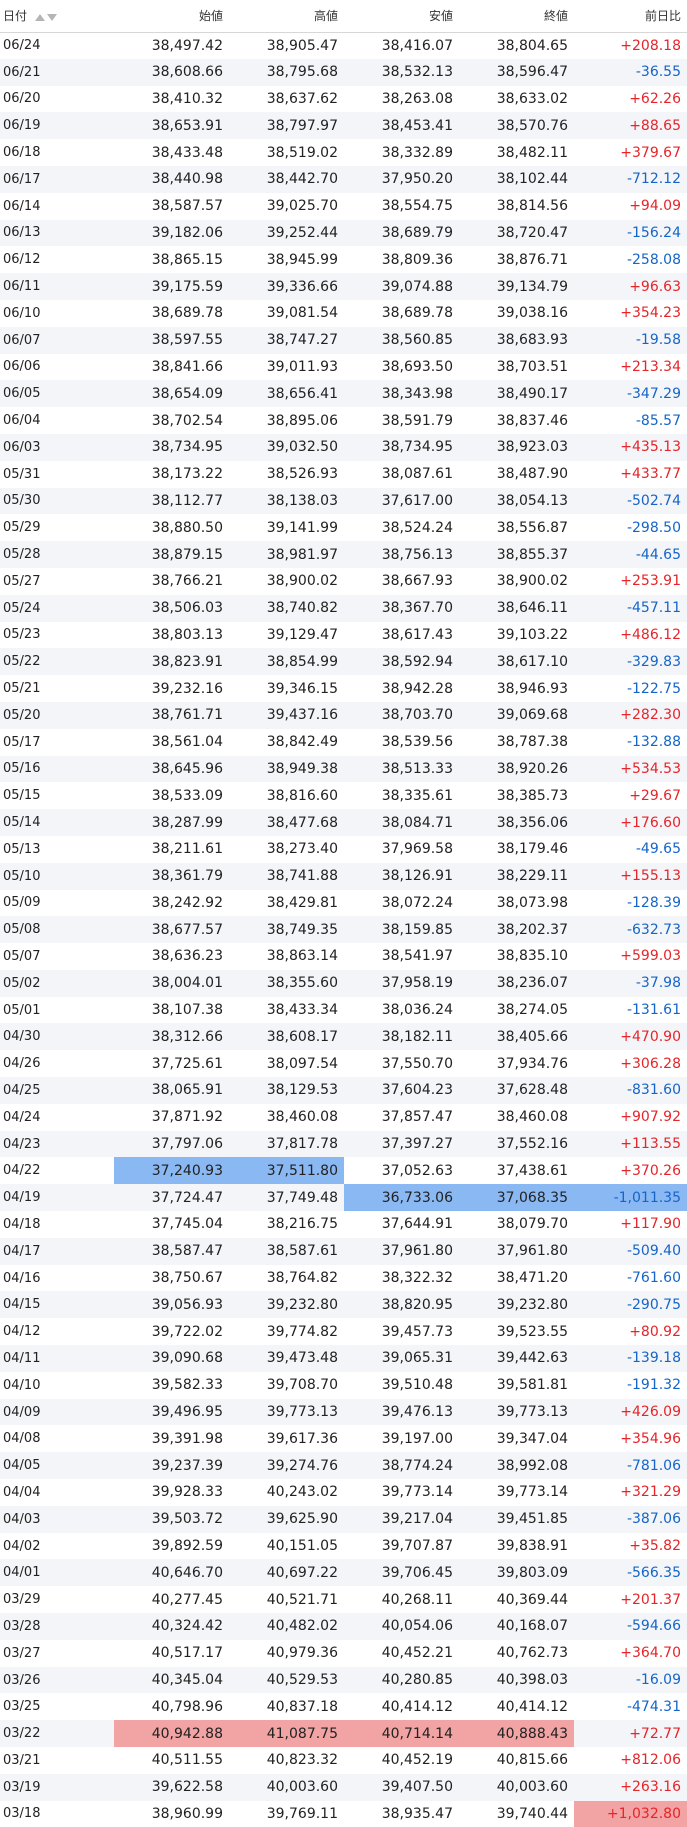 This screenshot has height=1827, width=687. What do you see at coordinates (187, 259) in the screenshot?
I see `open-cell: 38,865.15` at bounding box center [187, 259].